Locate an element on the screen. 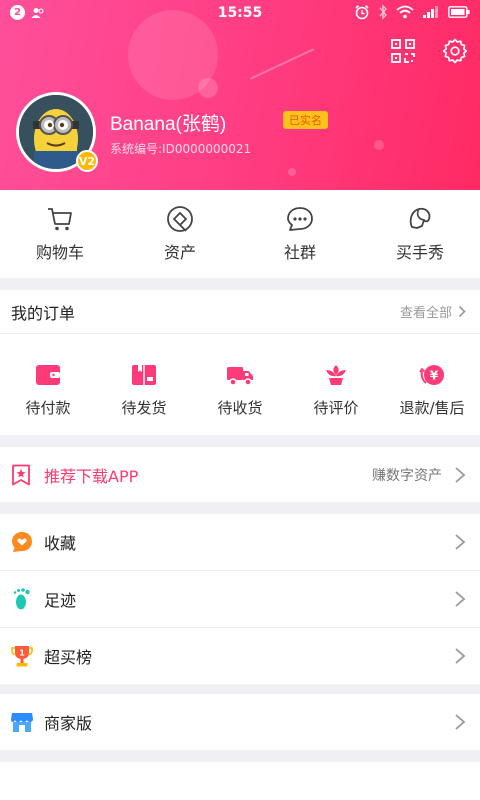 The height and width of the screenshot is (800, 480). menu-row-favorites: 收藏 is located at coordinates (240, 542).